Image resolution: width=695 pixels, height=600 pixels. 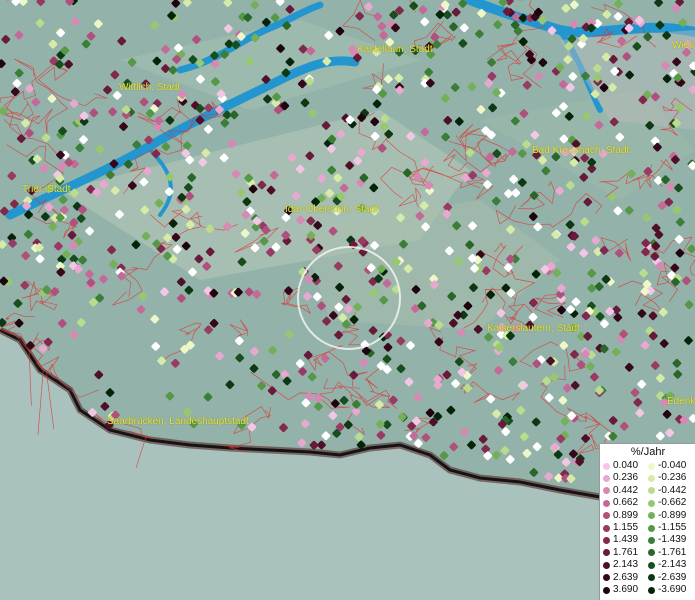 I want to click on legend-value: 0.040, so click(x=626, y=465).